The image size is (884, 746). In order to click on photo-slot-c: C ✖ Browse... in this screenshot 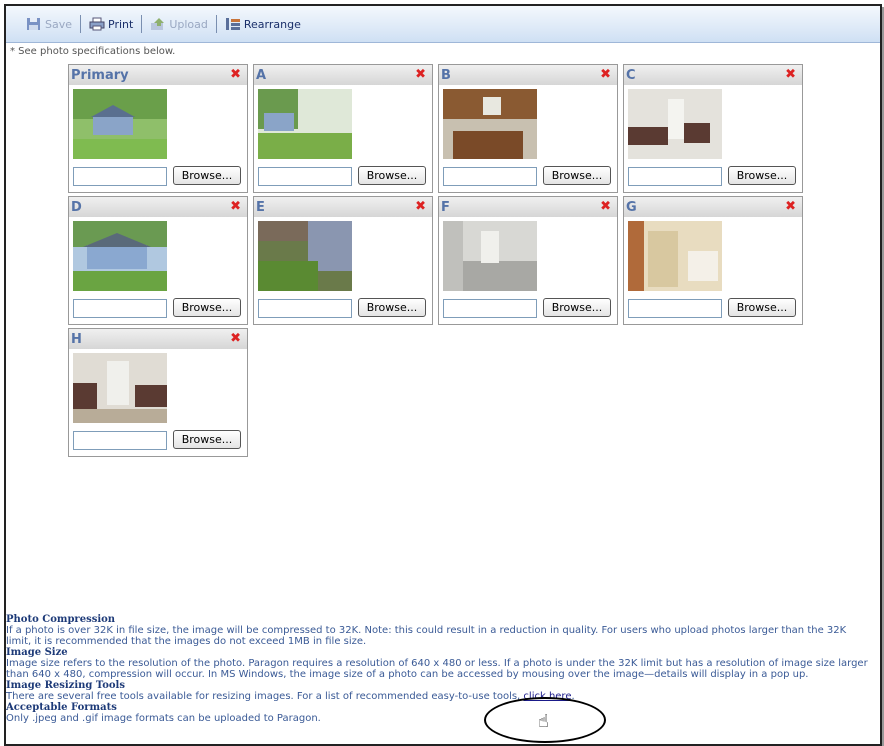, I will do `click(713, 128)`.